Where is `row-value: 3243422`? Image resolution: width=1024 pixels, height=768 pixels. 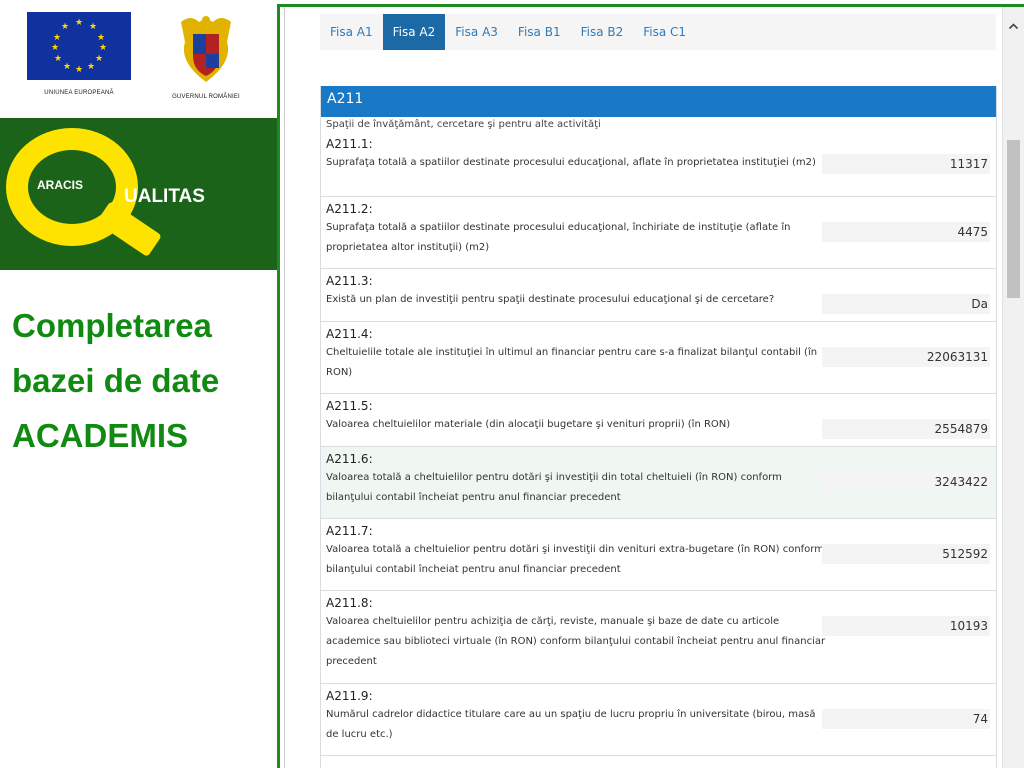
row-value: 3243422 is located at coordinates (906, 482).